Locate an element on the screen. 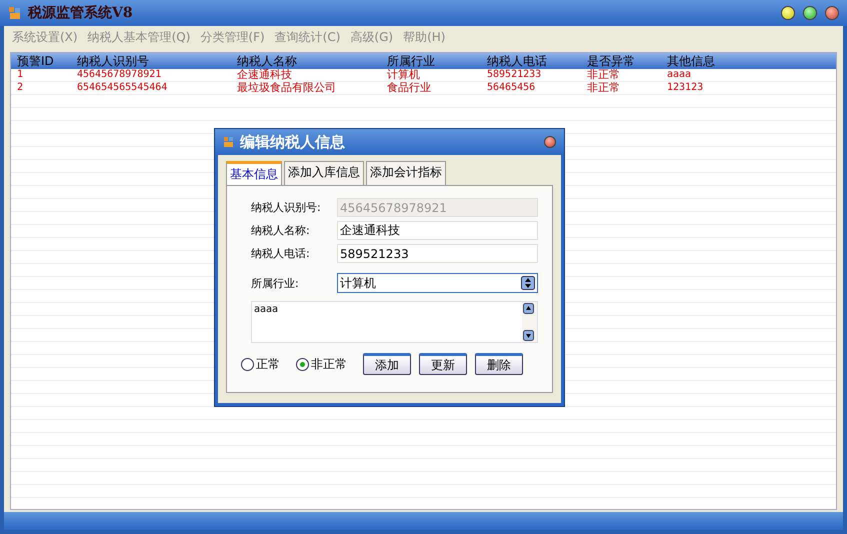 The image size is (847, 534). column-header: 是否异常 is located at coordinates (627, 61).